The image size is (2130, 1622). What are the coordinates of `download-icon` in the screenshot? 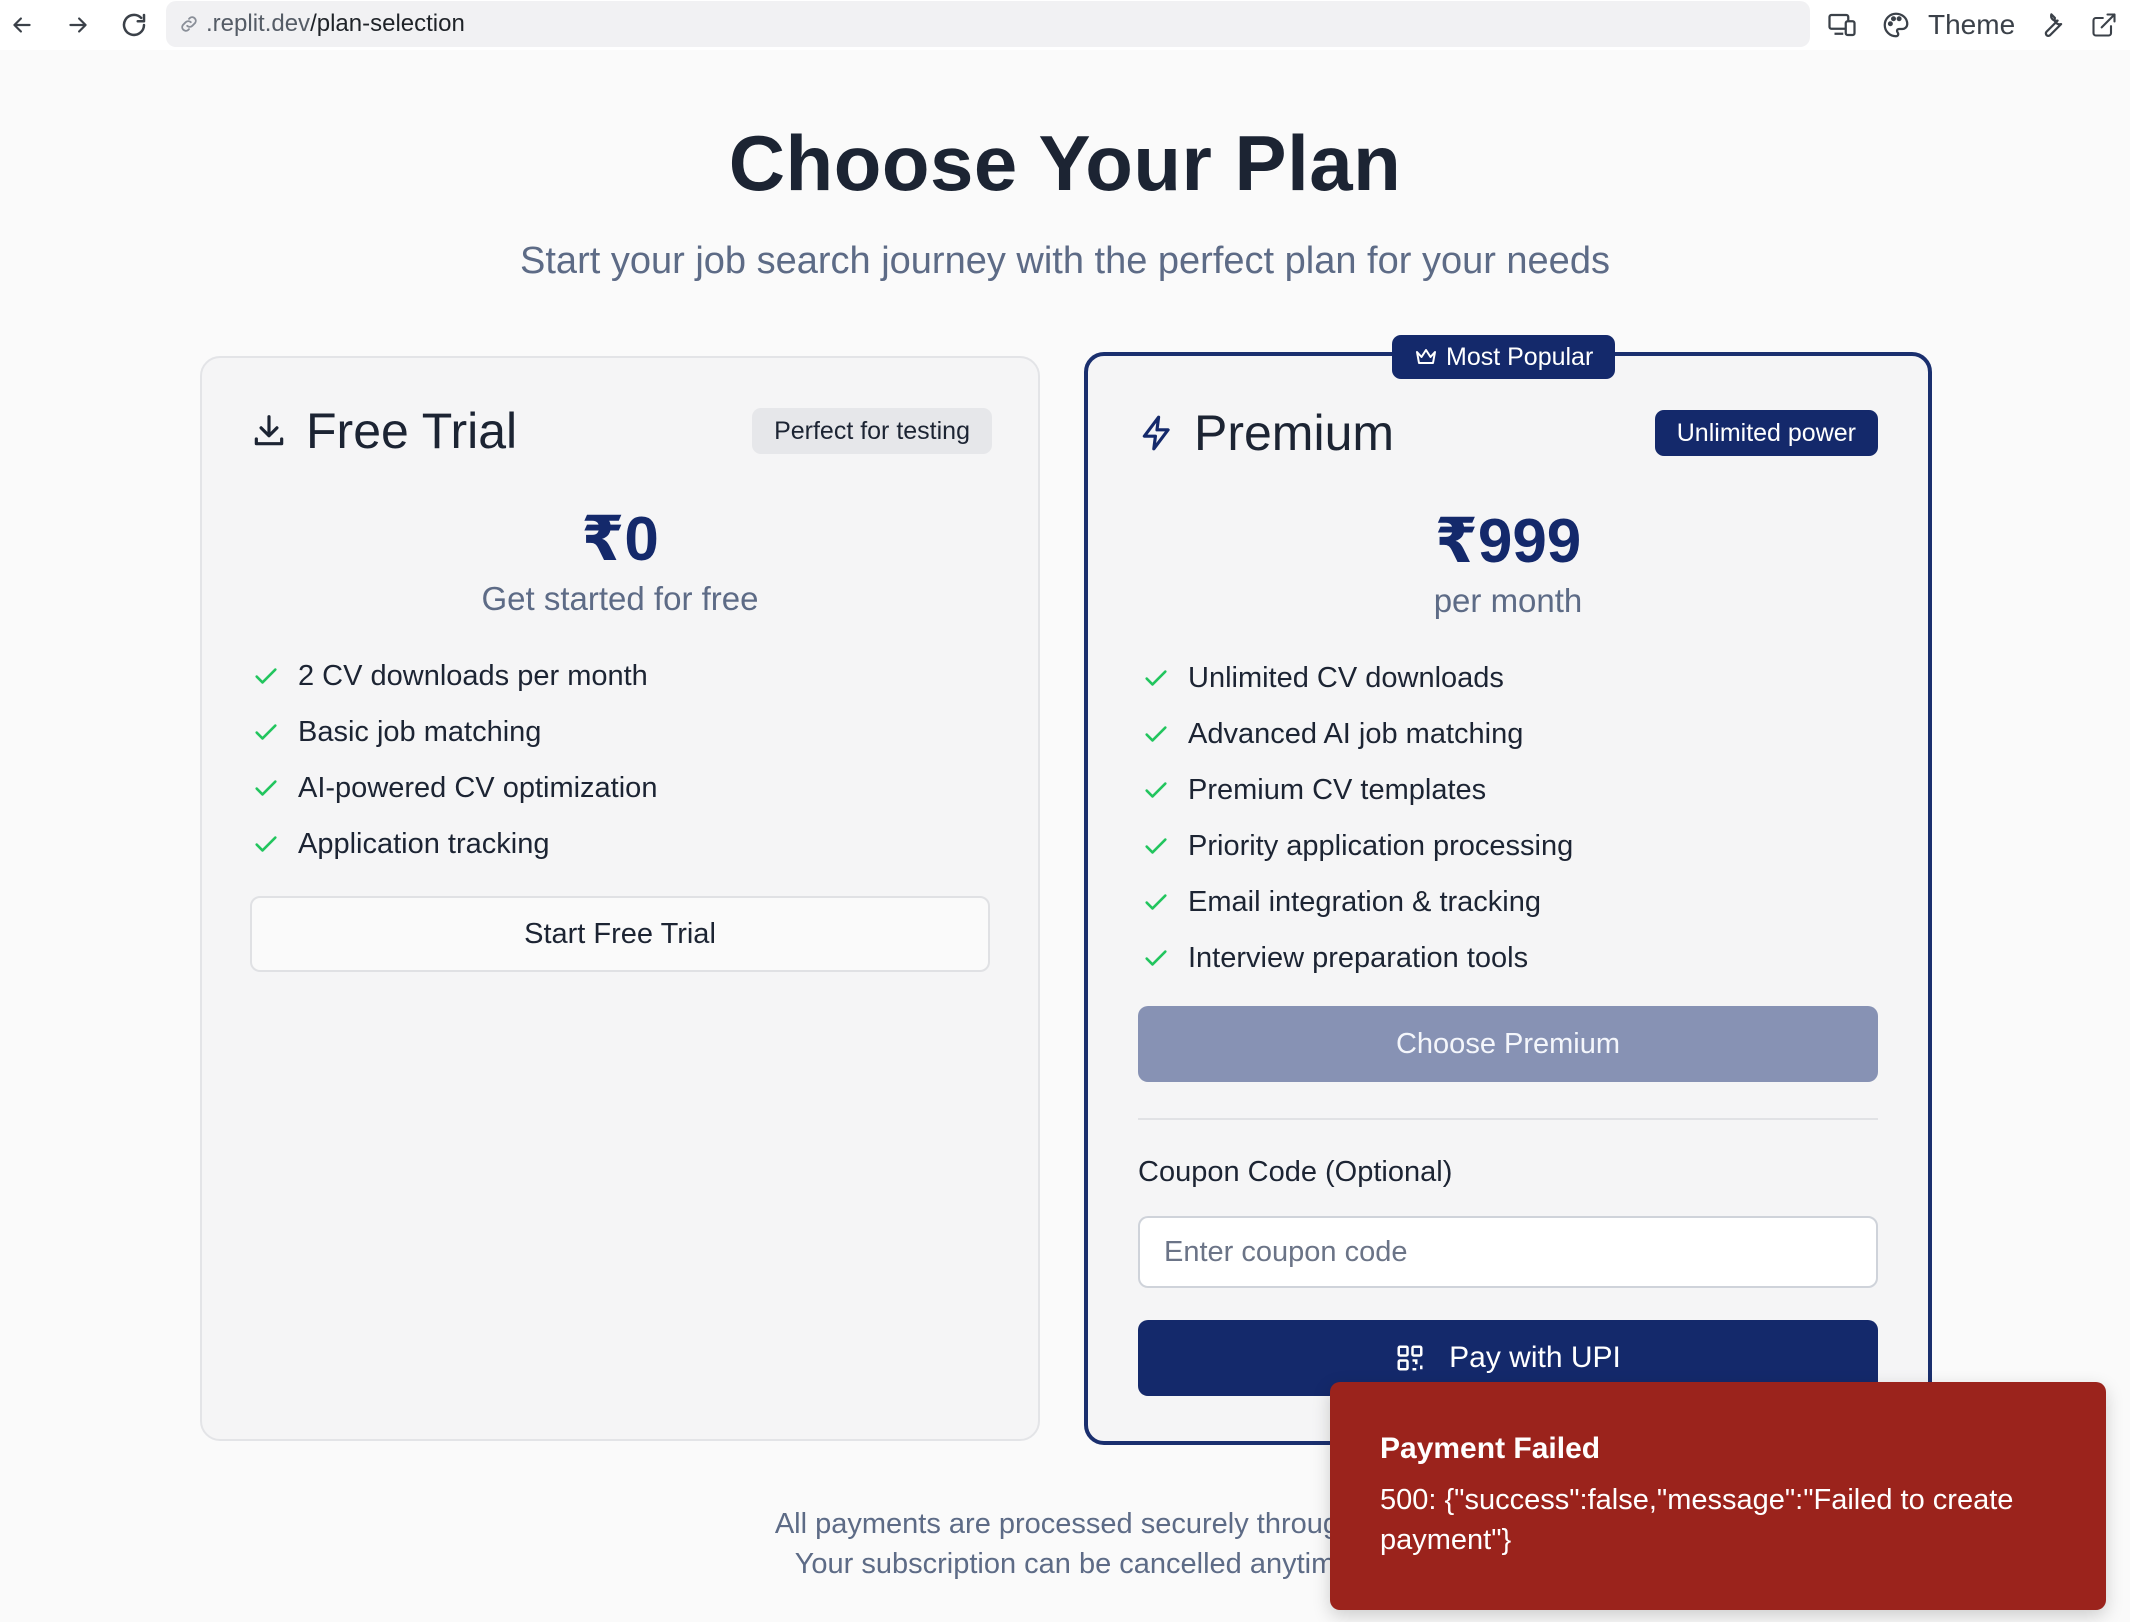 It's located at (269, 431).